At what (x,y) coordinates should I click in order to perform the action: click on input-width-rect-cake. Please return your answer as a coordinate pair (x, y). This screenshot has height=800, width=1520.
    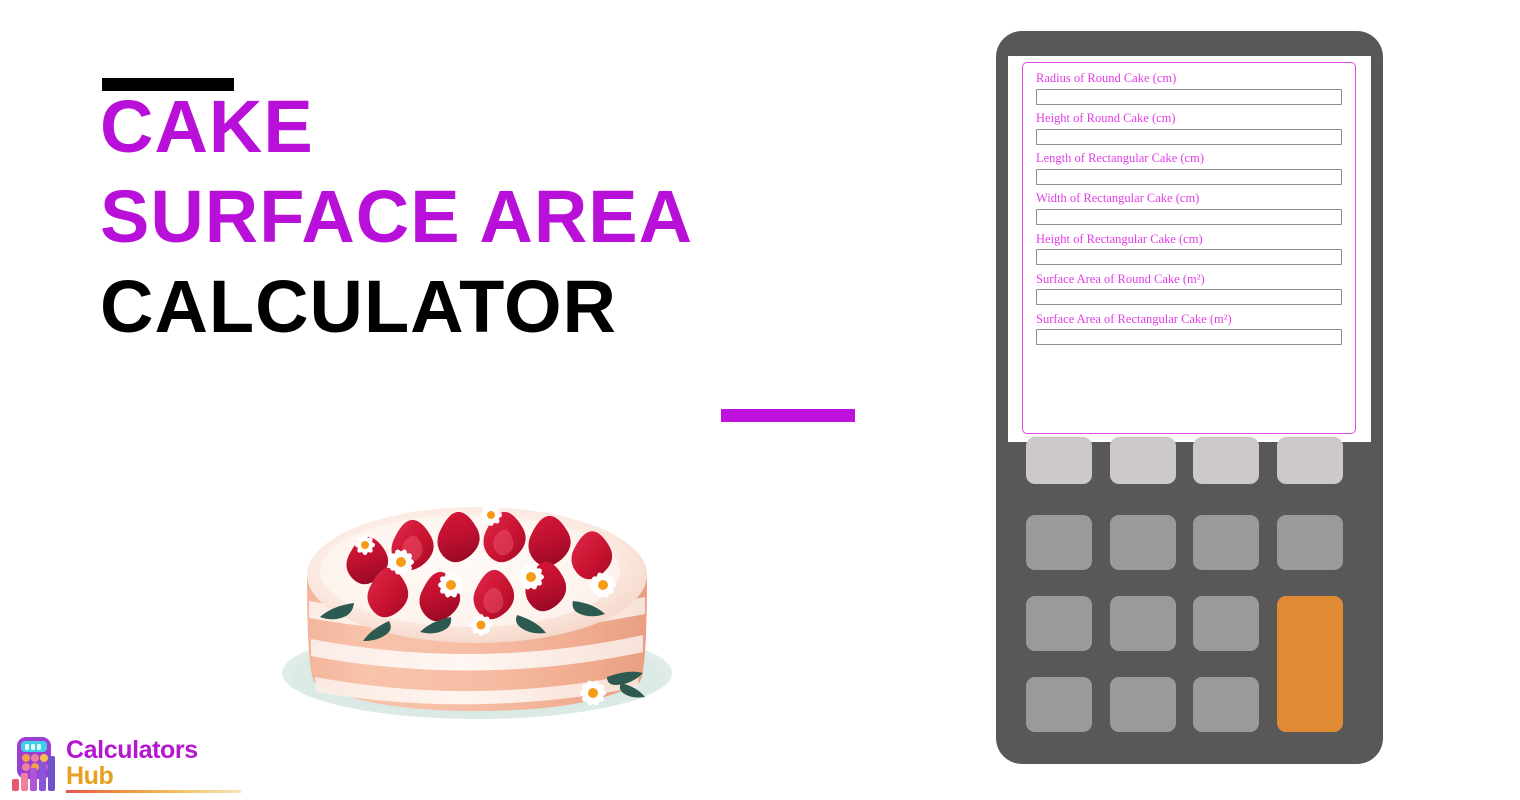
    Looking at the image, I should click on (1189, 217).